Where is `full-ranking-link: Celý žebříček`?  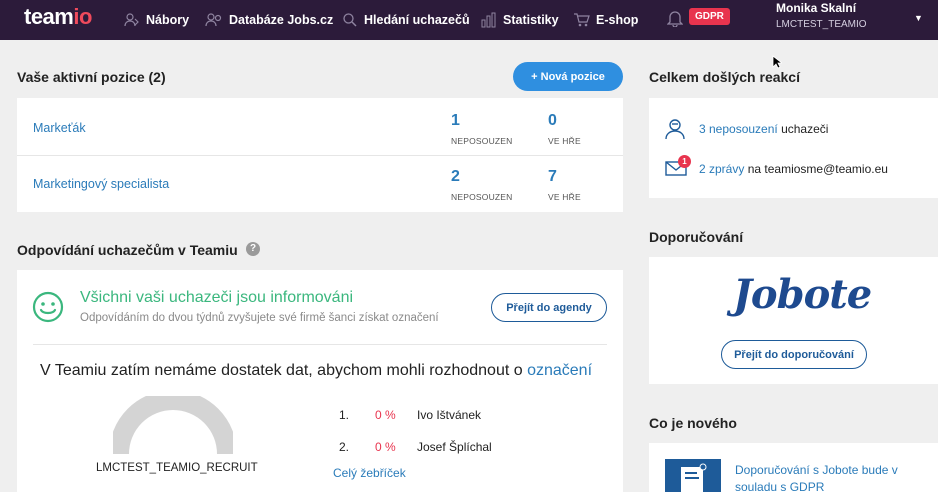
full-ranking-link: Celý žebříček is located at coordinates (369, 473).